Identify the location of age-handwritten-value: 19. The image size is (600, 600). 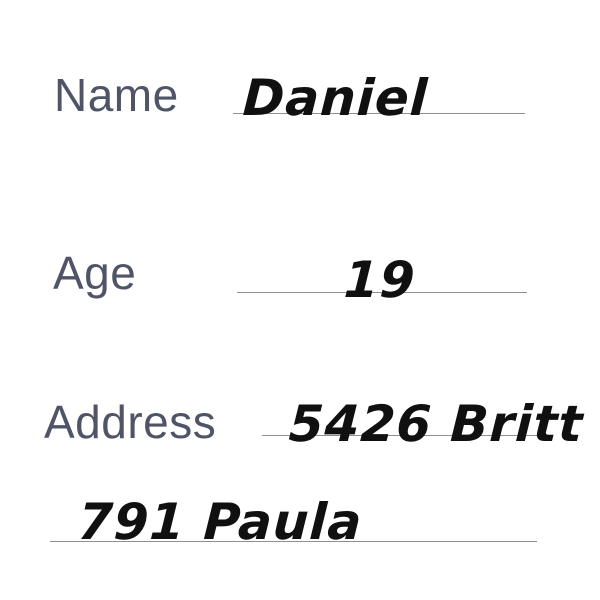
(380, 280).